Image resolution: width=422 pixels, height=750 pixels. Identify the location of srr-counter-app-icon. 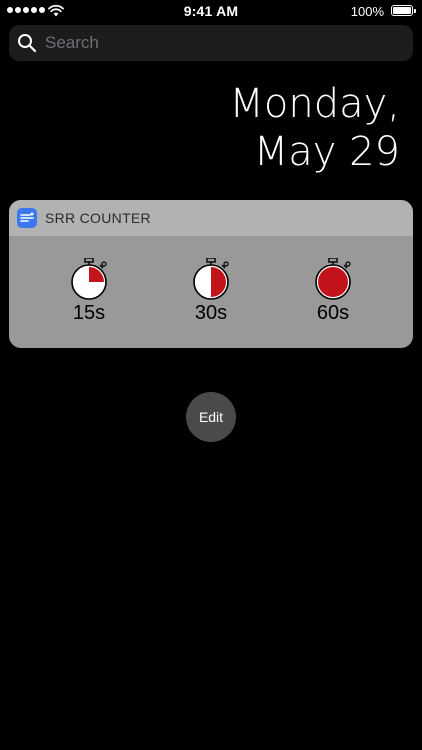
(27, 218).